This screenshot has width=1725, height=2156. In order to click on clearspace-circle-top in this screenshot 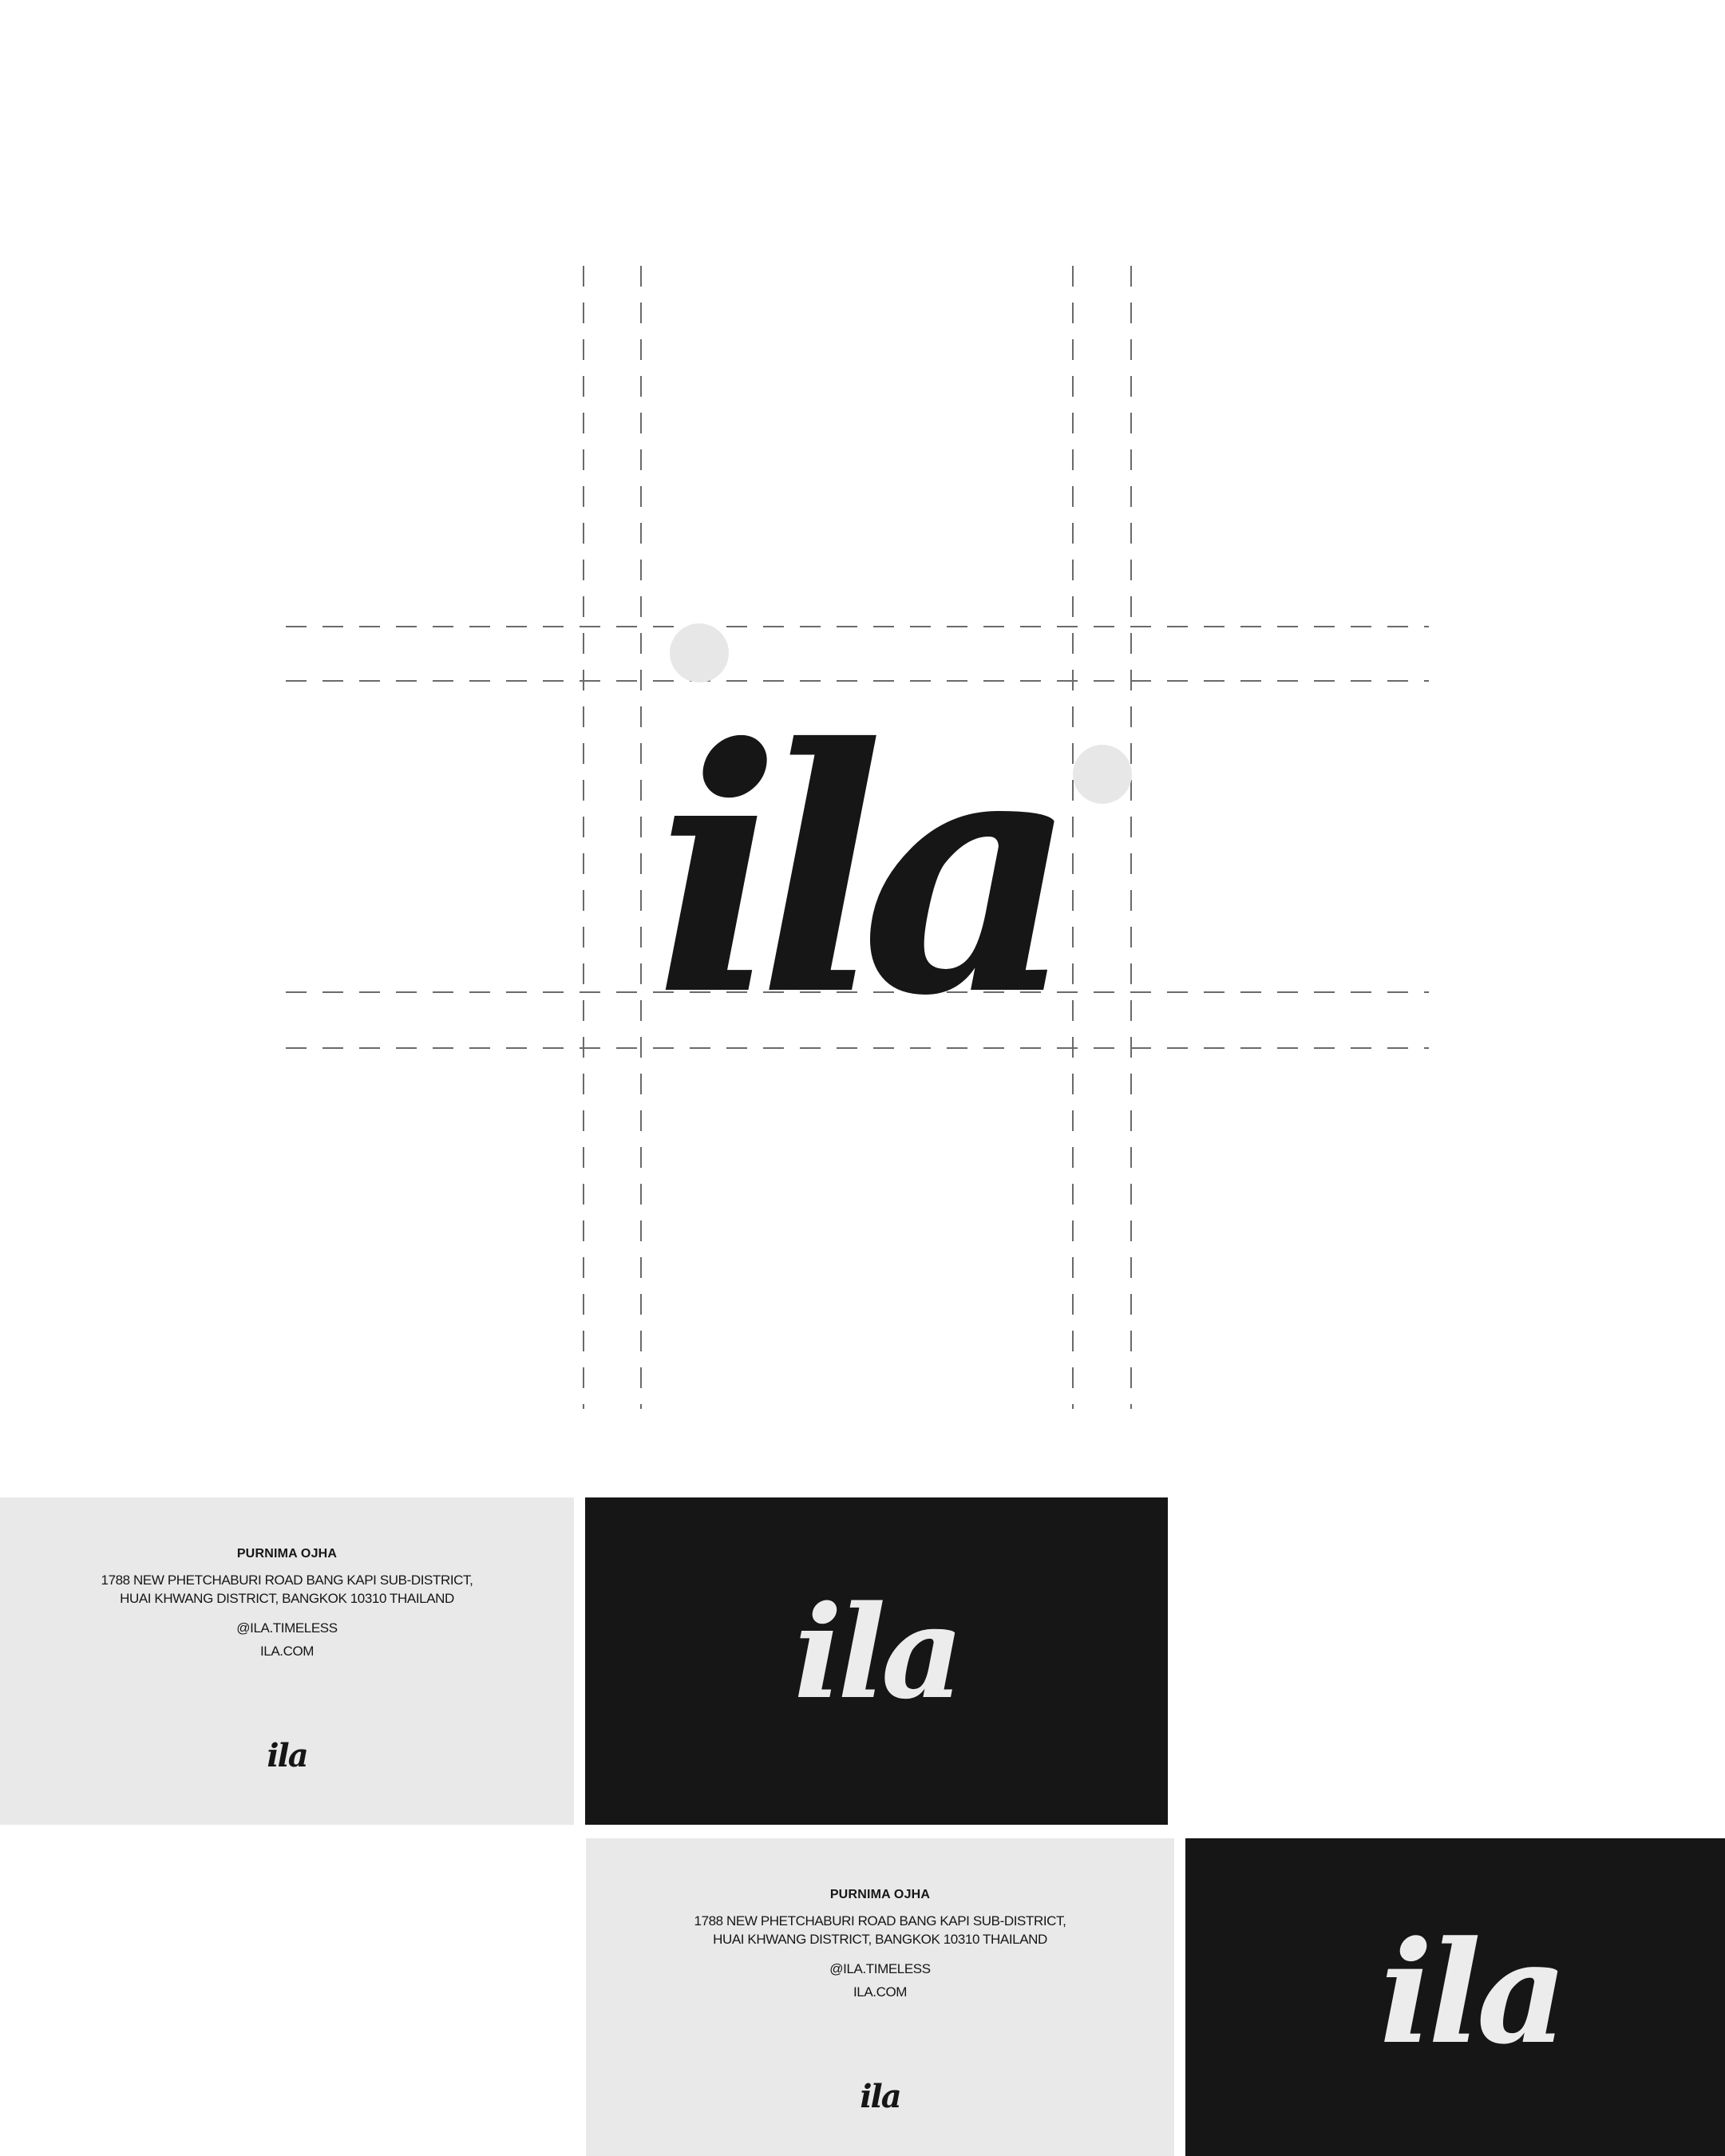, I will do `click(699, 652)`.